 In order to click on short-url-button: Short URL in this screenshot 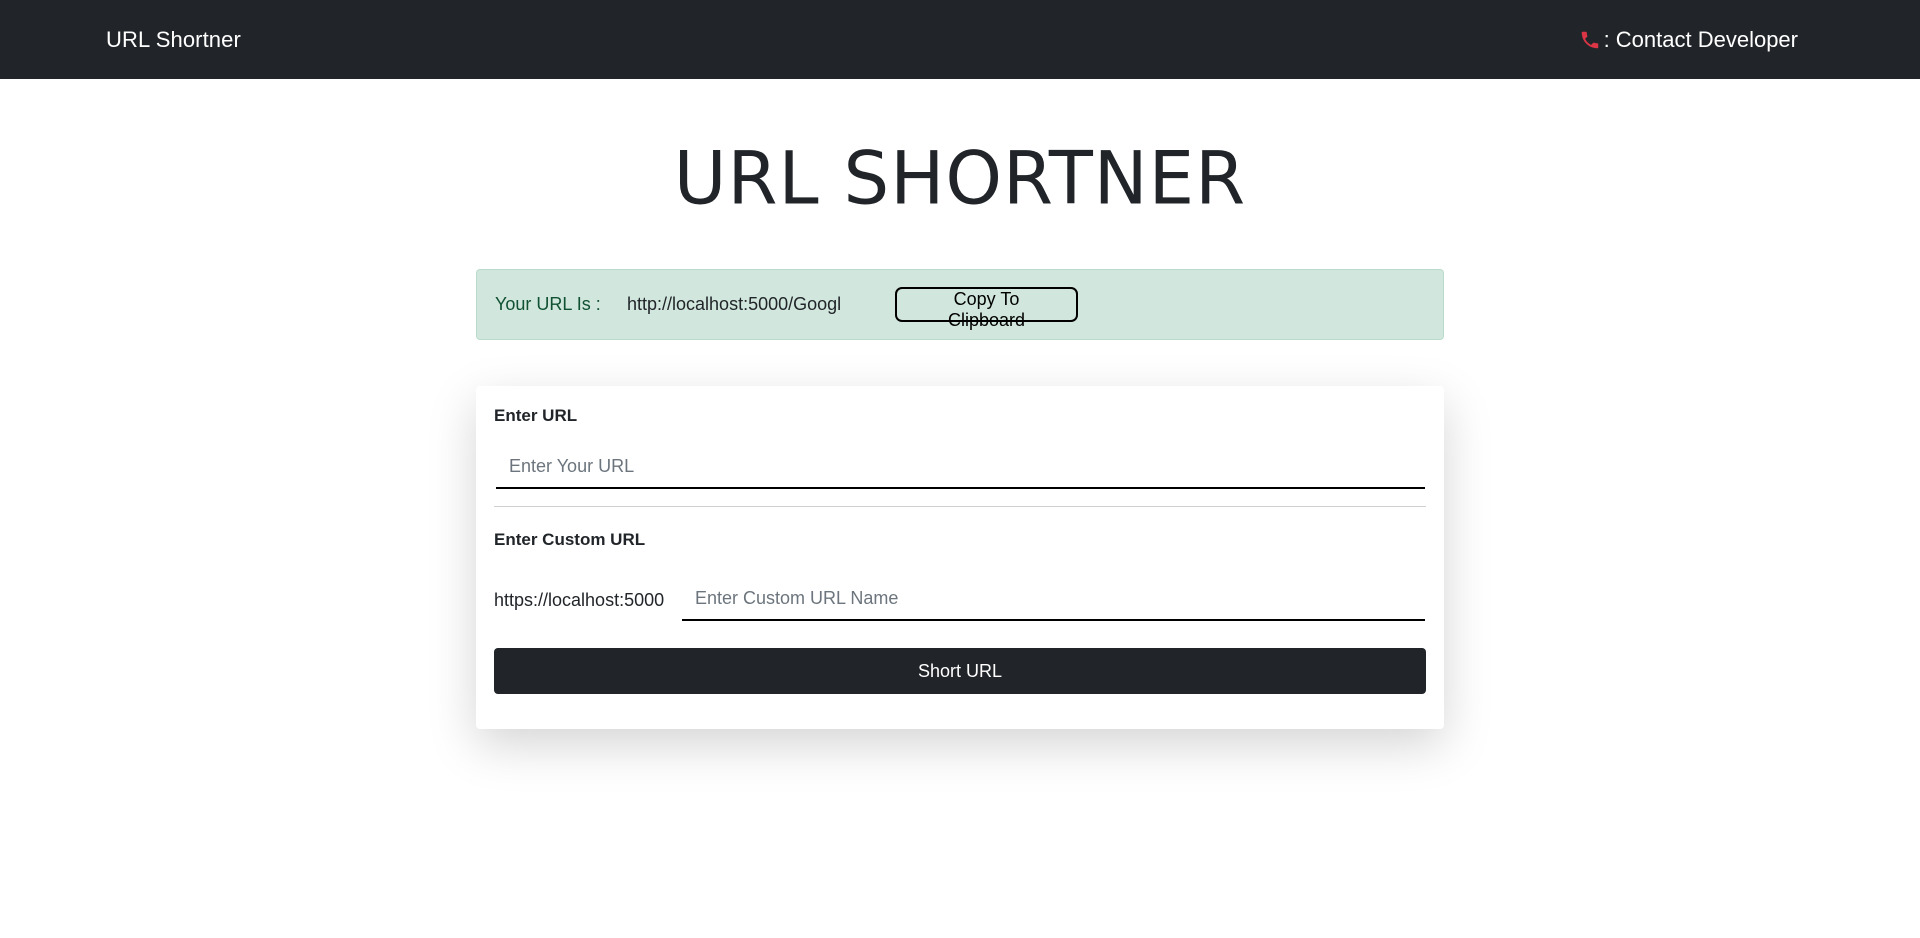, I will do `click(960, 671)`.